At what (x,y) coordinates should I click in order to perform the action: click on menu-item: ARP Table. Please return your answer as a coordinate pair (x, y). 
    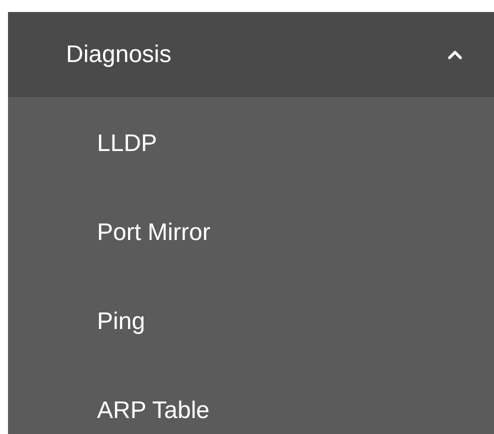
    Looking at the image, I should click on (153, 410).